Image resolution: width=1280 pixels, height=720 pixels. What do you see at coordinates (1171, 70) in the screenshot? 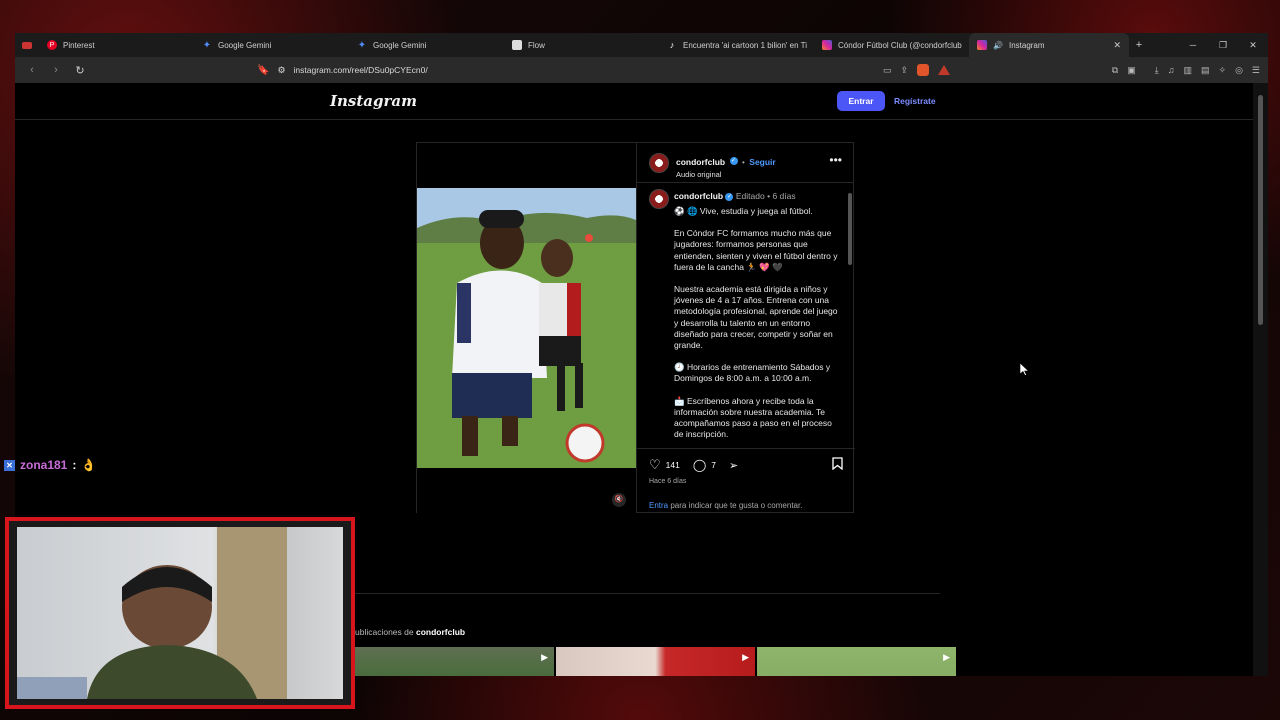
I see `media-icon: ♫` at bounding box center [1171, 70].